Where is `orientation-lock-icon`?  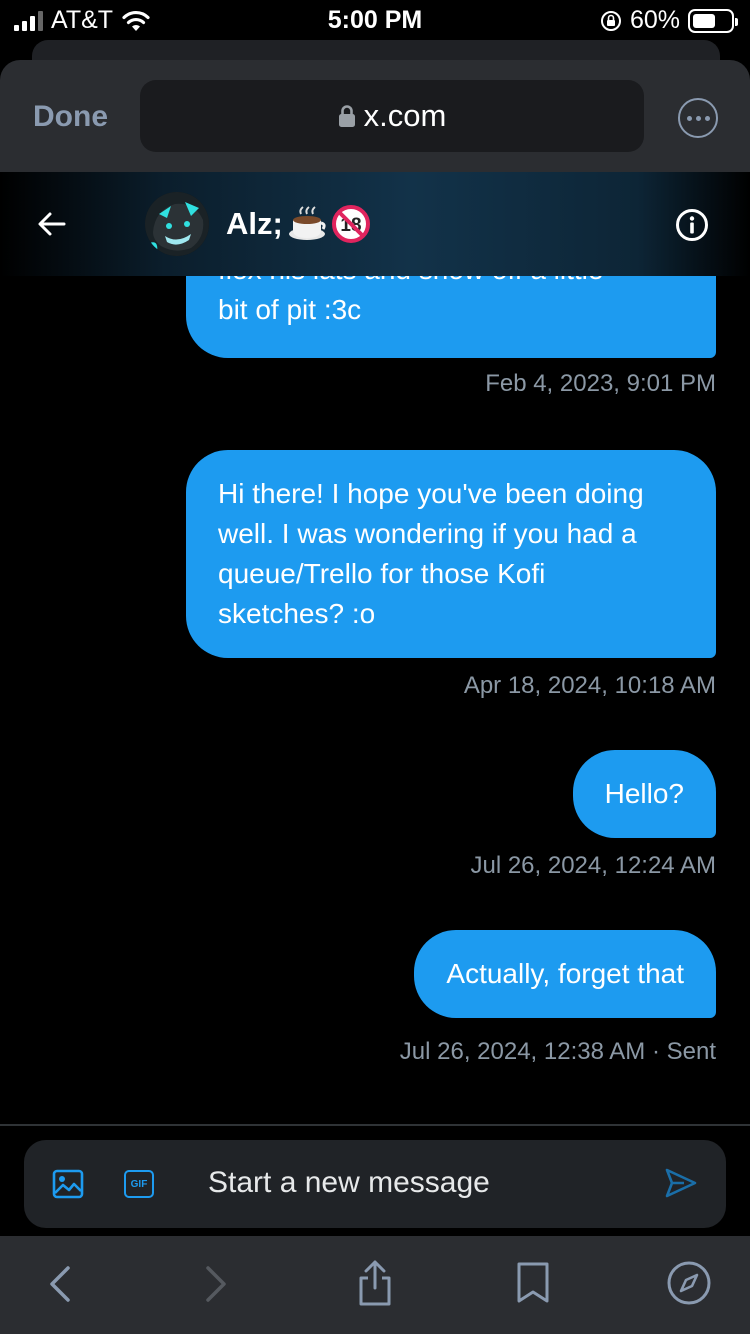
orientation-lock-icon is located at coordinates (610, 20).